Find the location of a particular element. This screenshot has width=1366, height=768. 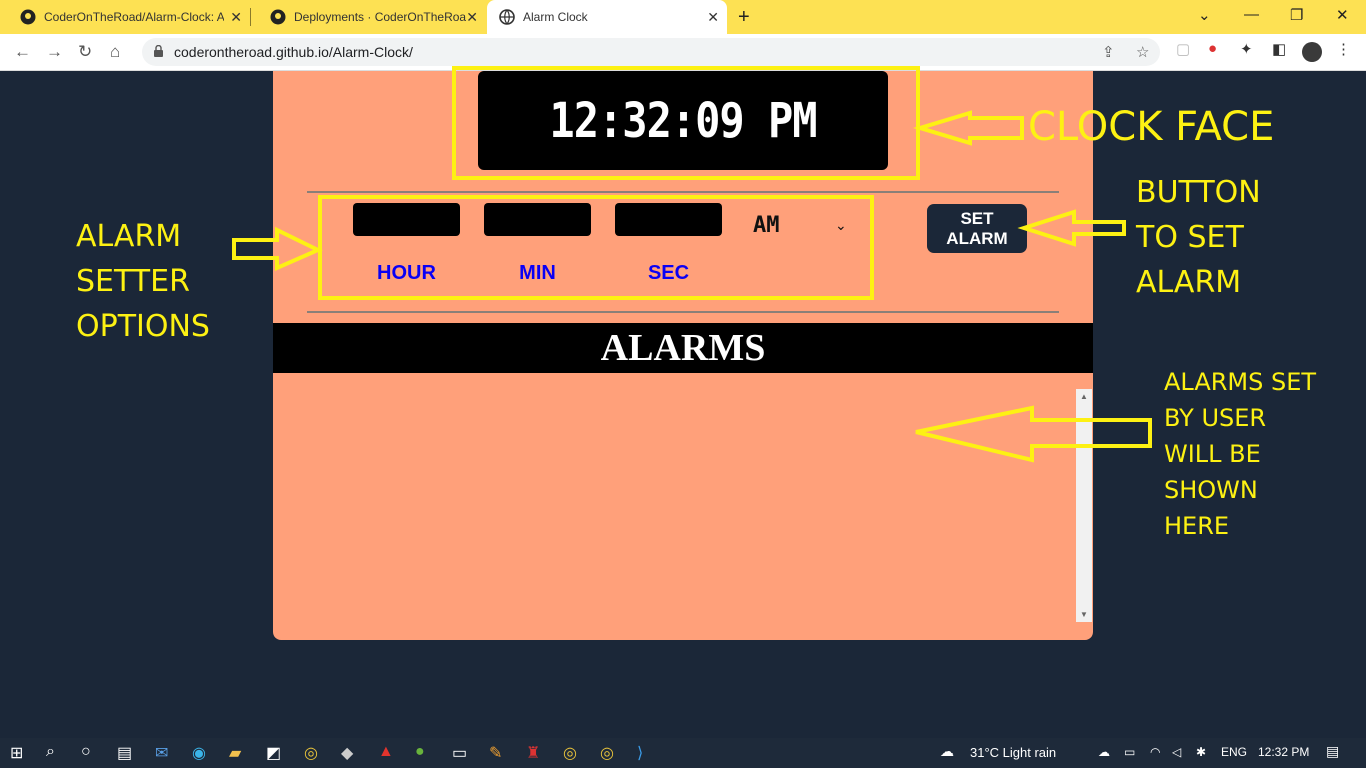

close-window-icon: ✕ is located at coordinates (1342, 15).